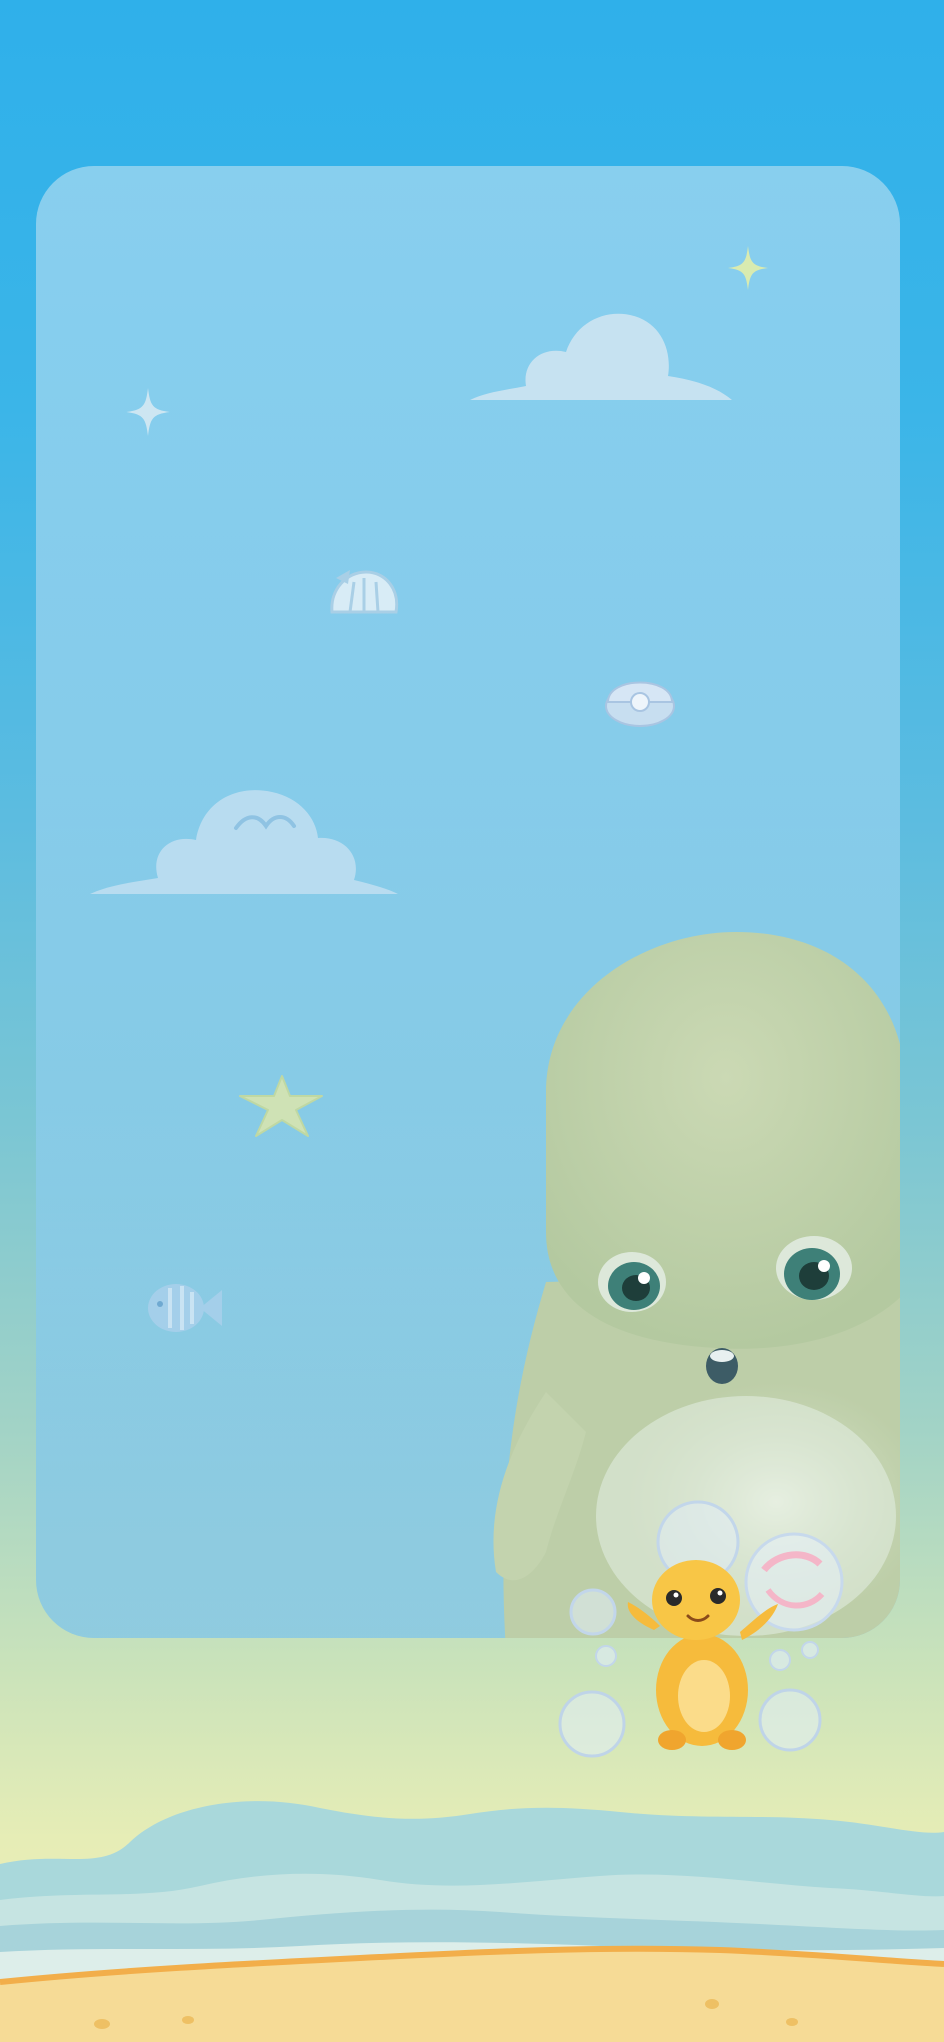  What do you see at coordinates (472, 1993) in the screenshot?
I see `sand-beach` at bounding box center [472, 1993].